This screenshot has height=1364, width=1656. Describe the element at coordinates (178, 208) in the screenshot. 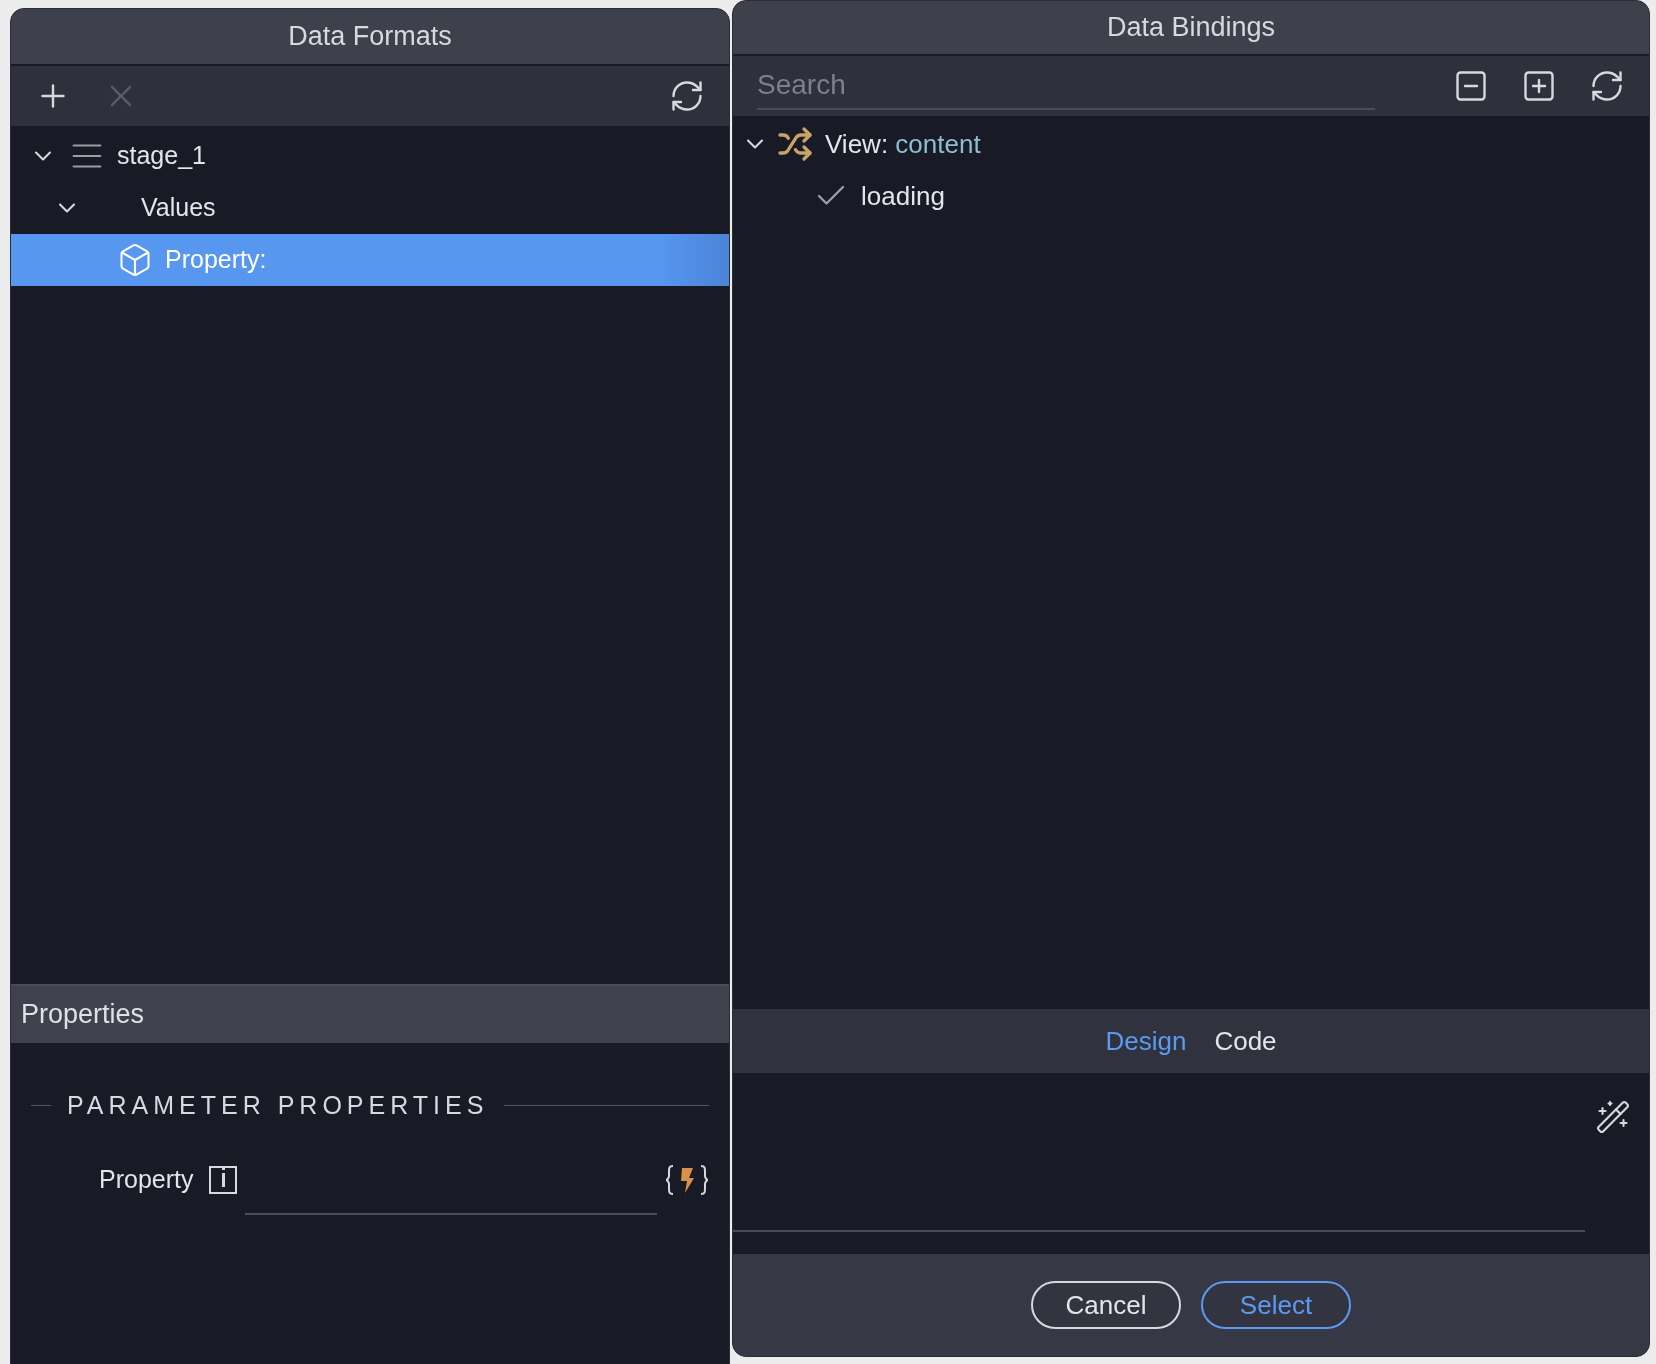

I see `tree-label: Values` at that location.